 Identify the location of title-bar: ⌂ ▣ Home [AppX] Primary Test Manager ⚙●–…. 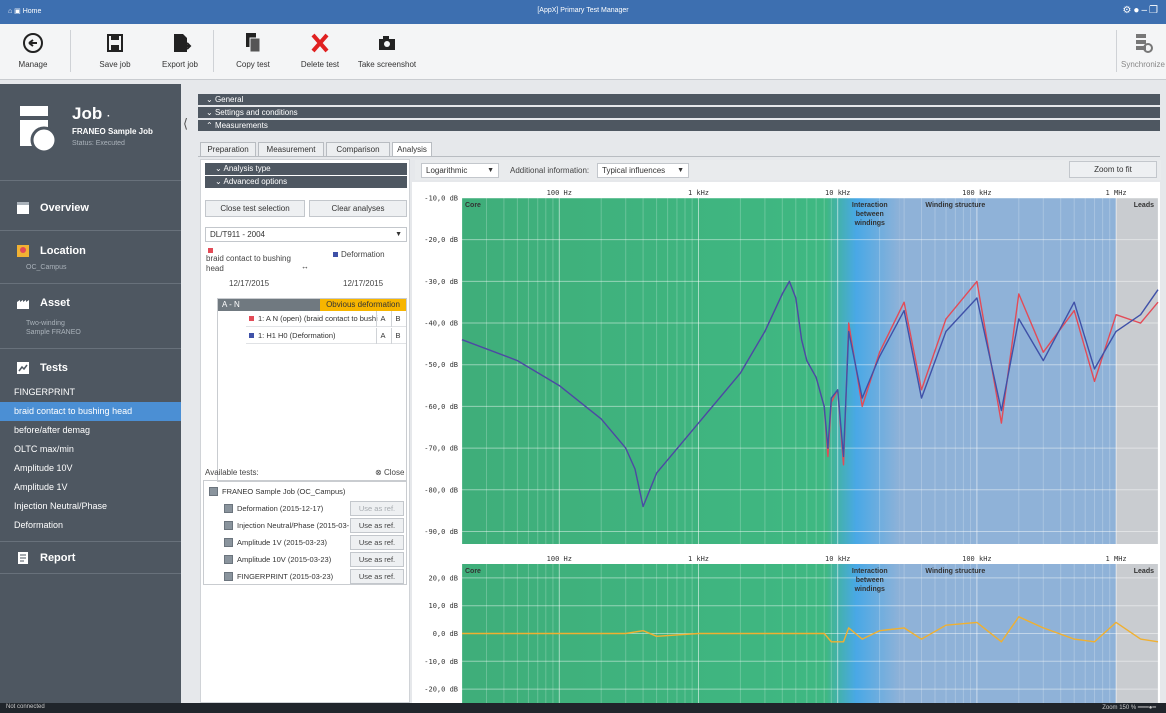
(583, 12).